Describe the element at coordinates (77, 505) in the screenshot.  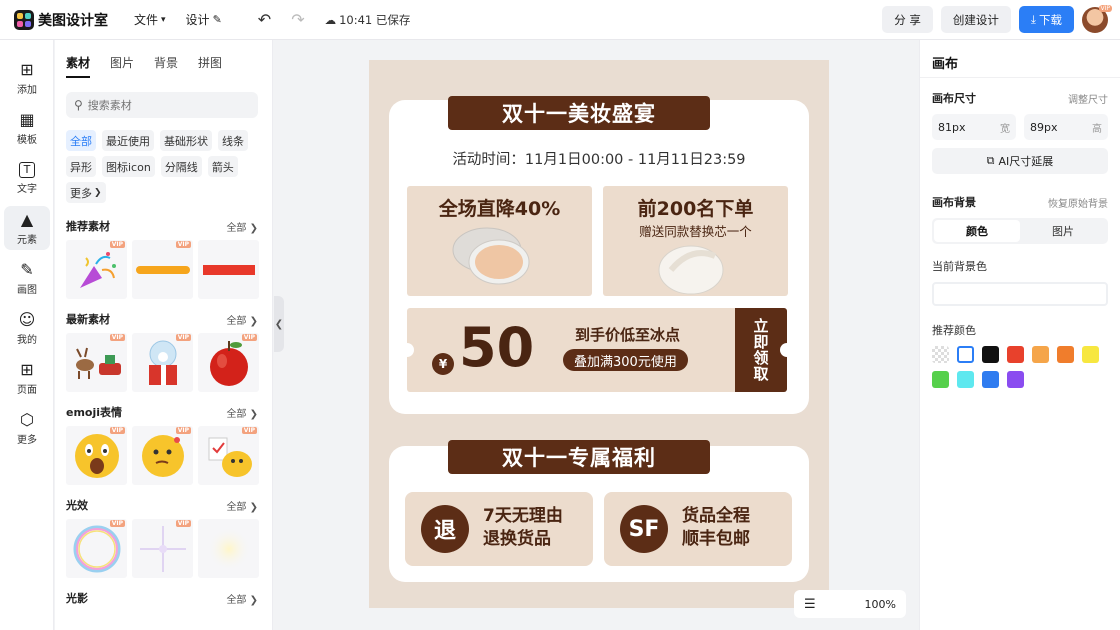
I see `section-title: 光效` at that location.